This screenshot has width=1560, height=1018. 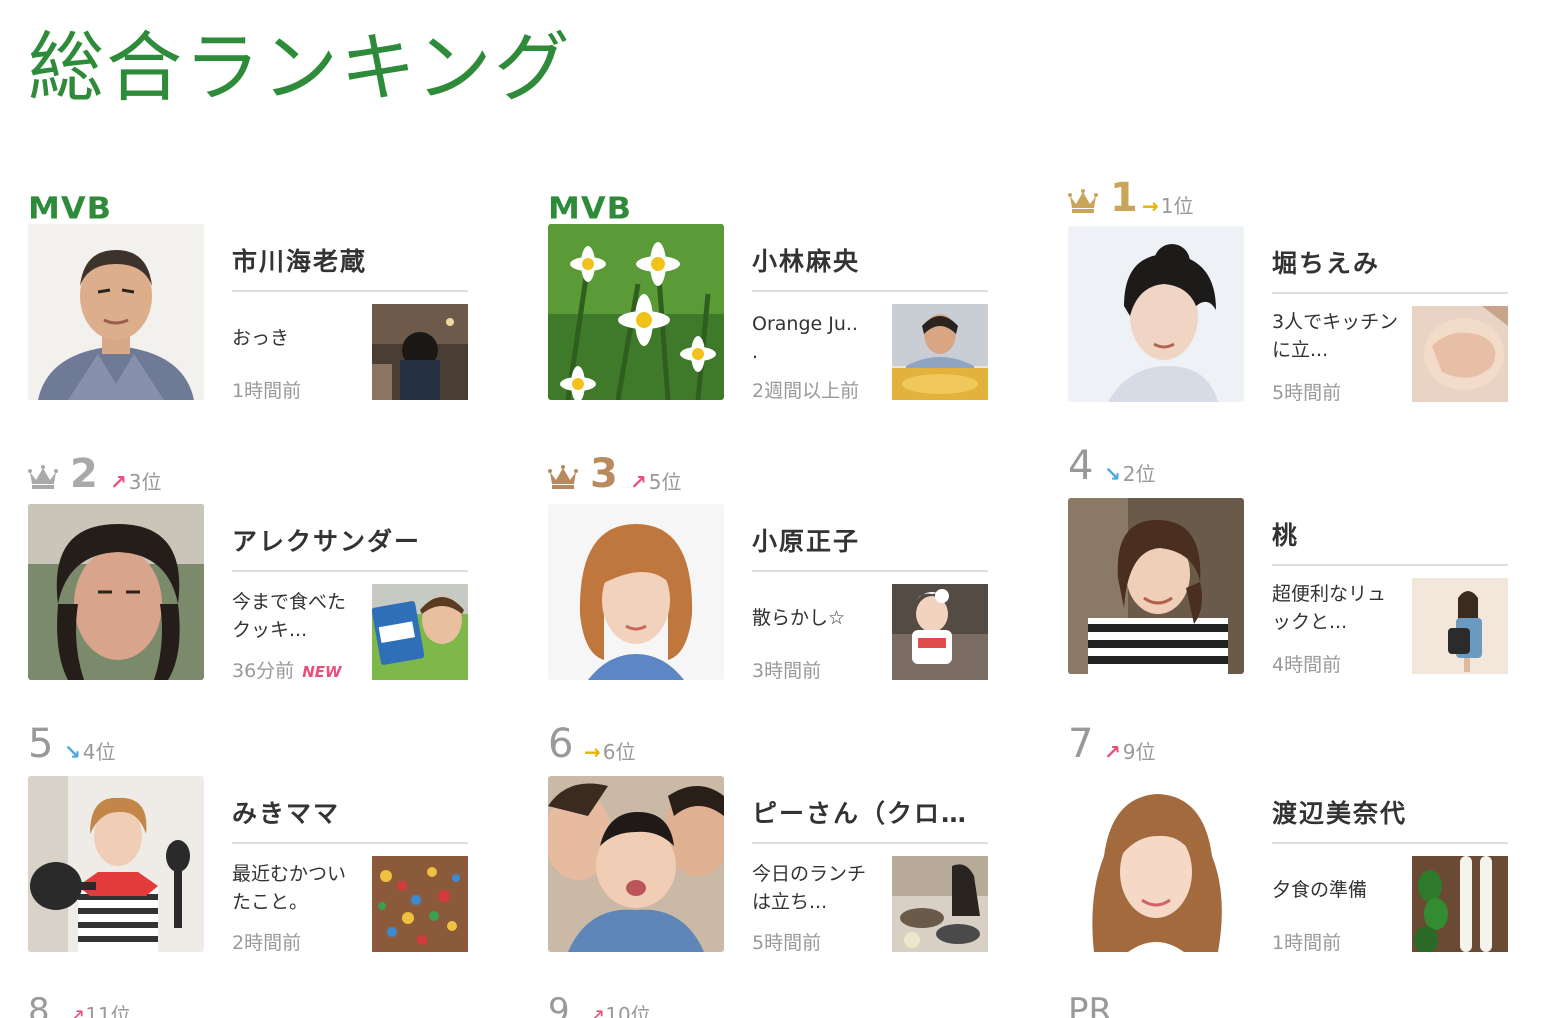 What do you see at coordinates (817, 338) in the screenshot?
I see `post-title: Orange Ju.. .` at bounding box center [817, 338].